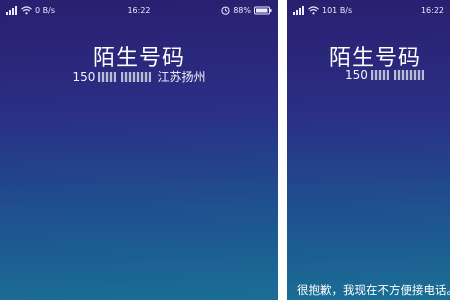 Image resolution: width=450 pixels, height=300 pixels. I want to click on battery-percent: 88%, so click(242, 10).